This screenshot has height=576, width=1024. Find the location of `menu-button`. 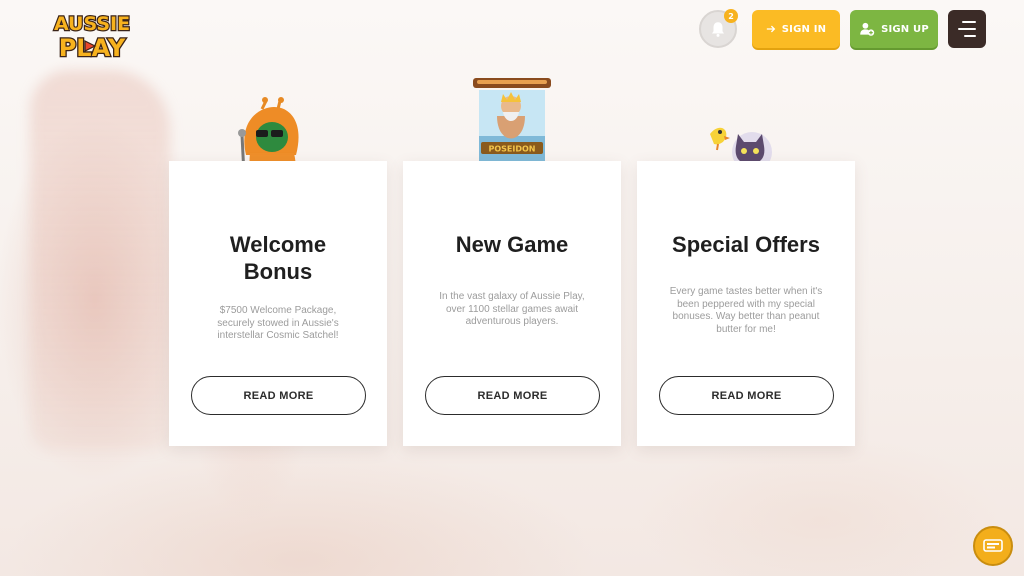

menu-button is located at coordinates (967, 29).